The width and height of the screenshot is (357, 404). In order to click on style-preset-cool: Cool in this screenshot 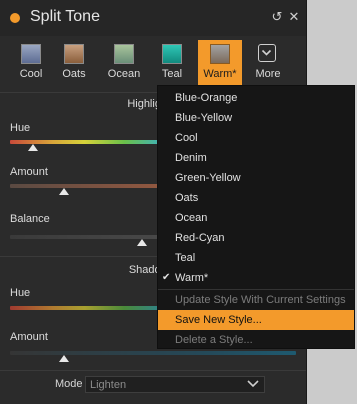, I will do `click(31, 63)`.